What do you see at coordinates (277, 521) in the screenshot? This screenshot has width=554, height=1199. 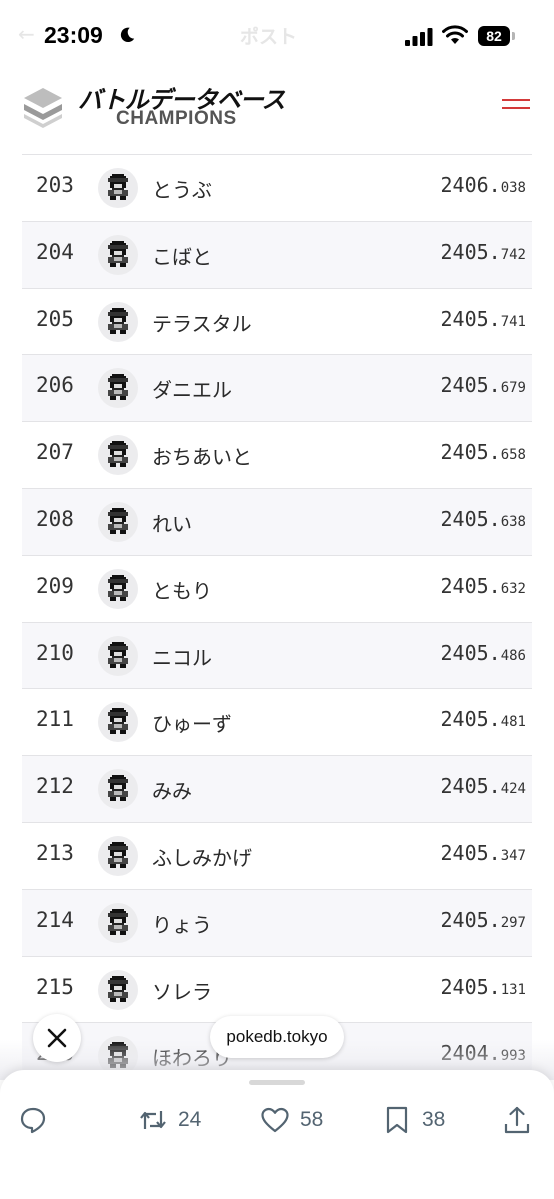 I see `leaderboard-row: 208 れい 2405.638` at bounding box center [277, 521].